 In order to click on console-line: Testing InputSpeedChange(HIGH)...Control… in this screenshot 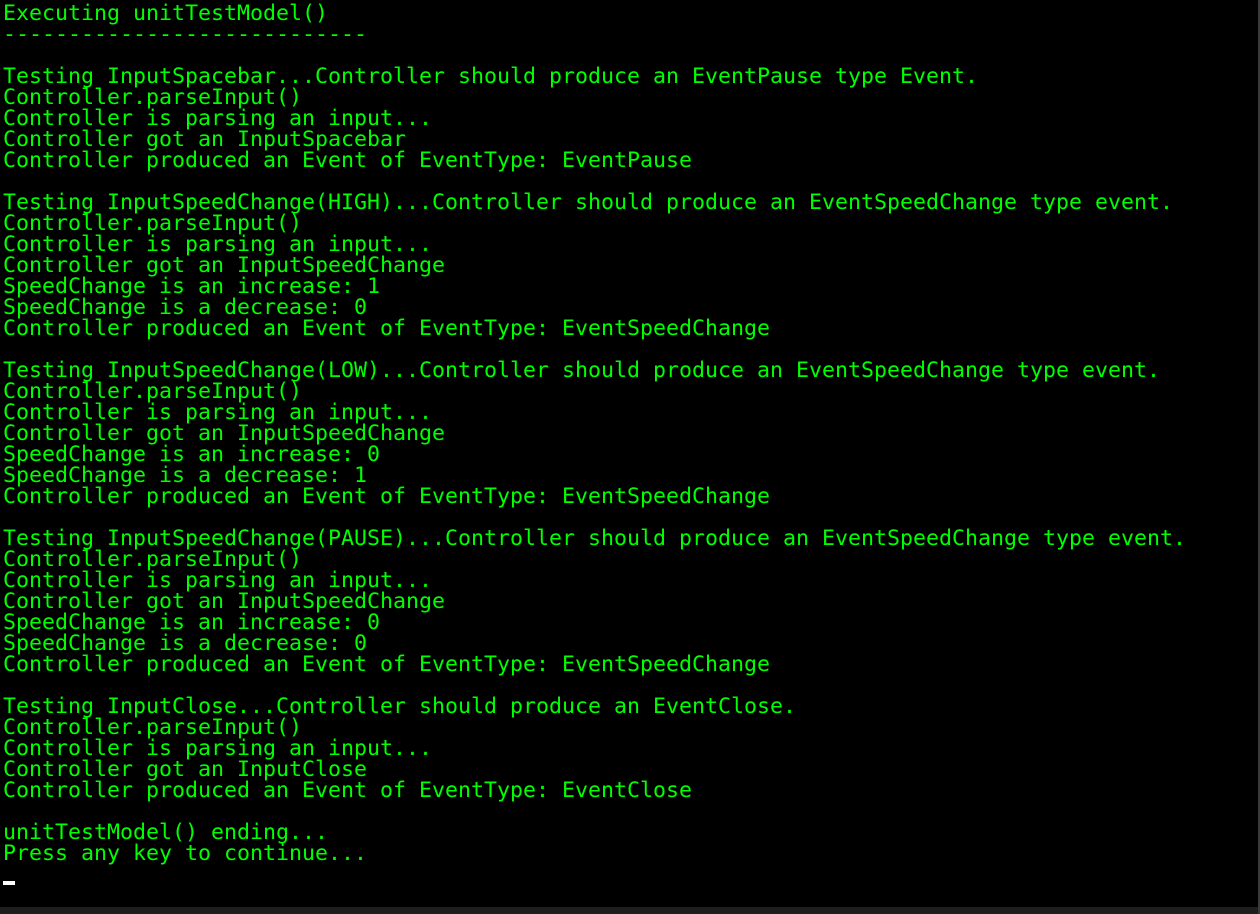, I will do `click(588, 202)`.